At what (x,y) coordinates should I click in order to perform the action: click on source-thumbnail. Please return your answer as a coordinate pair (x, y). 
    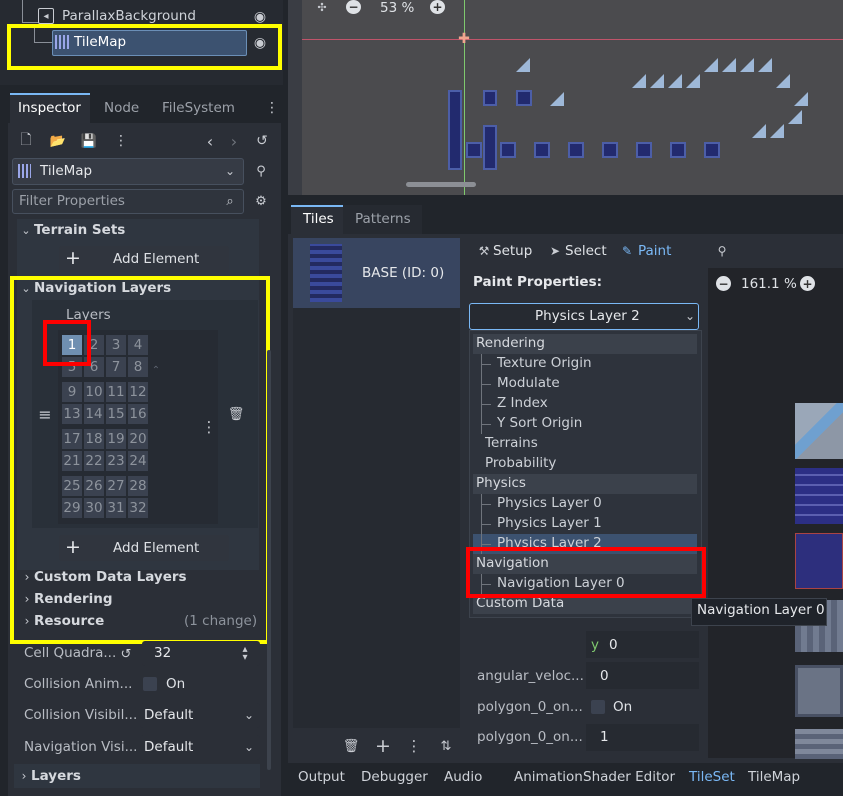
    Looking at the image, I should click on (326, 273).